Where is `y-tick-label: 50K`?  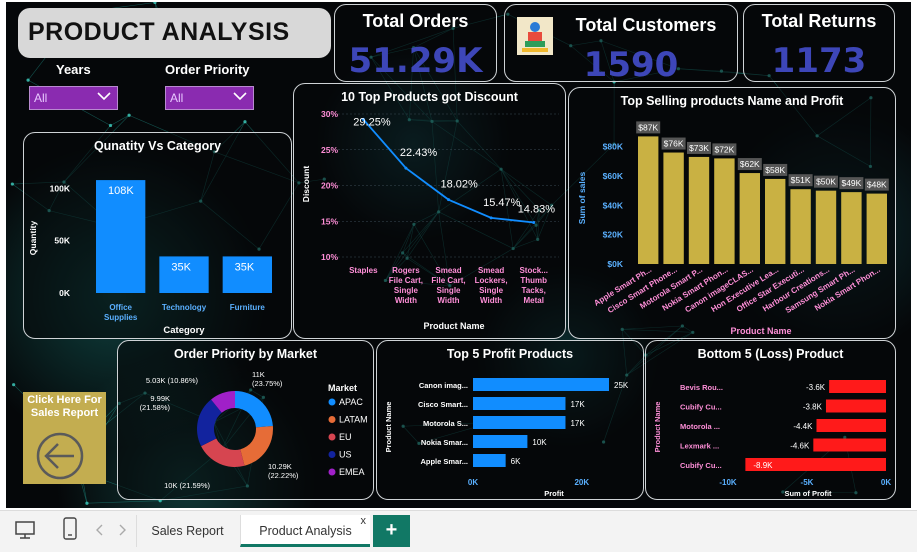 y-tick-label: 50K is located at coordinates (62, 241).